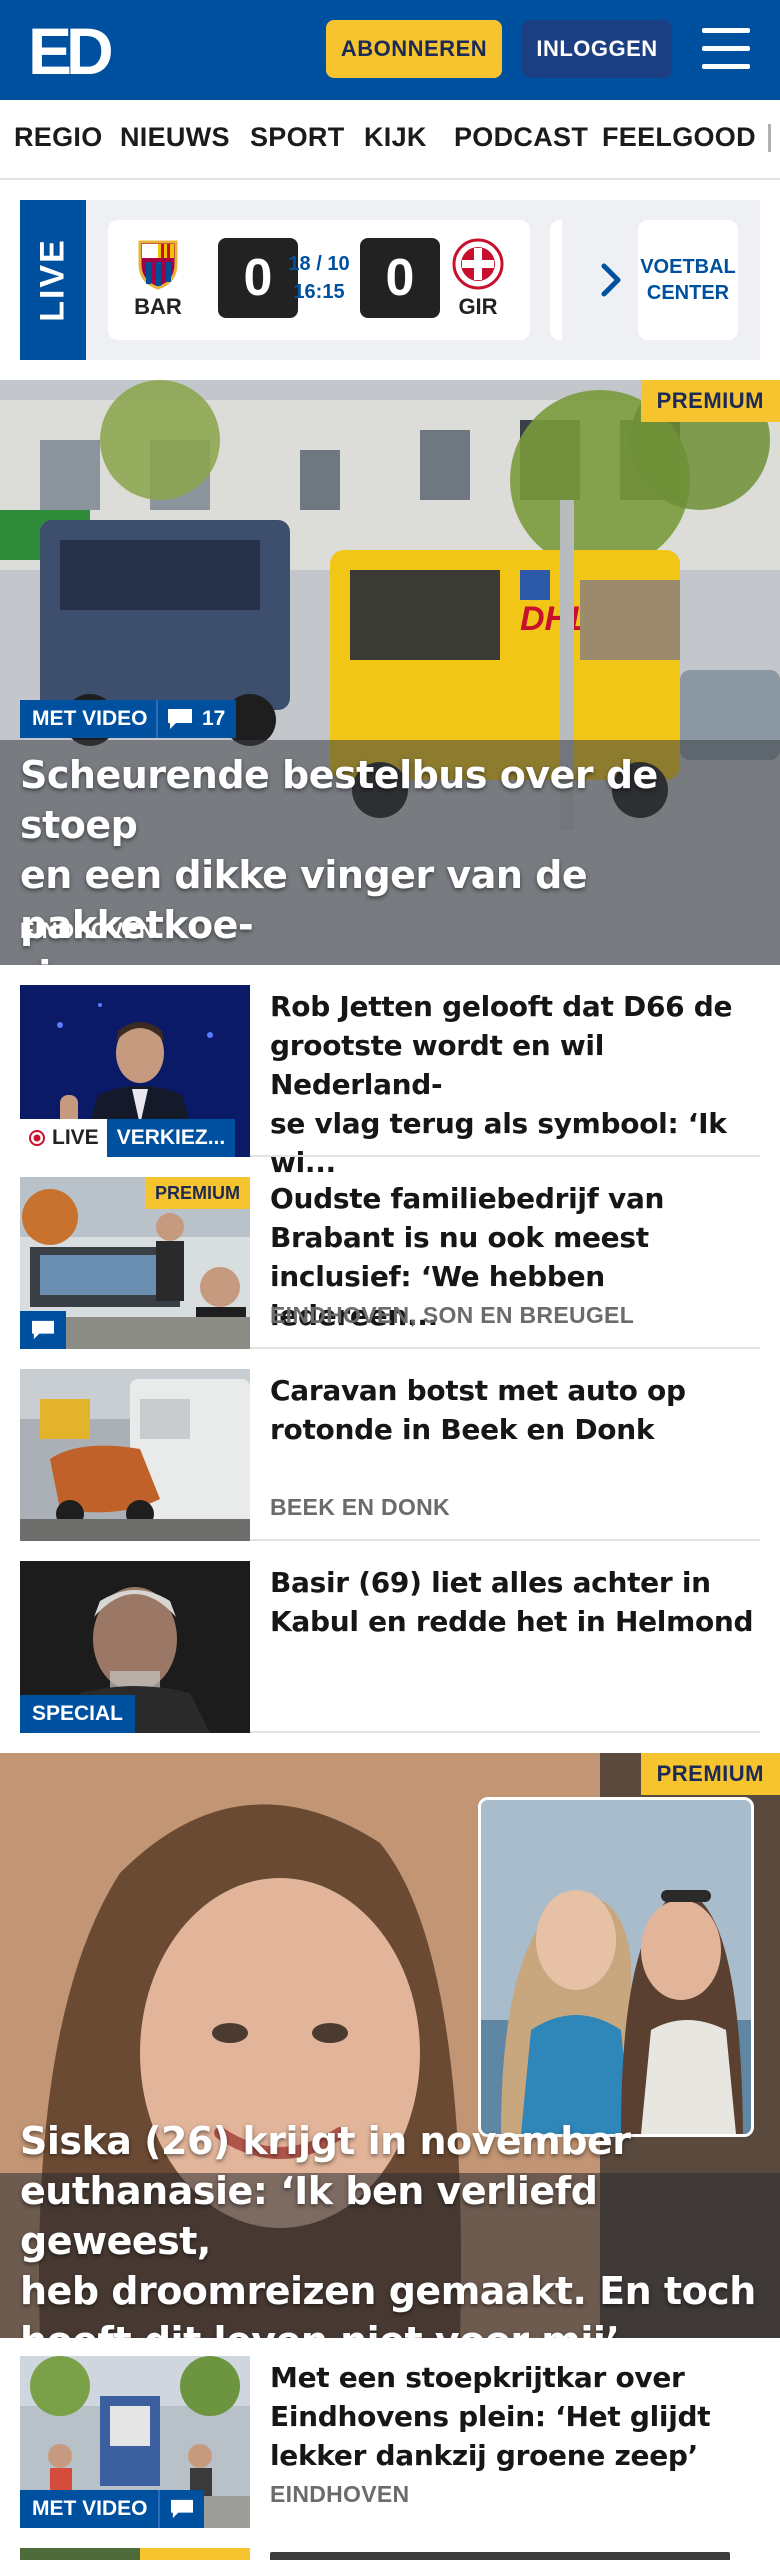 The image size is (780, 2560). I want to click on inset-image-two-women, so click(616, 1967).